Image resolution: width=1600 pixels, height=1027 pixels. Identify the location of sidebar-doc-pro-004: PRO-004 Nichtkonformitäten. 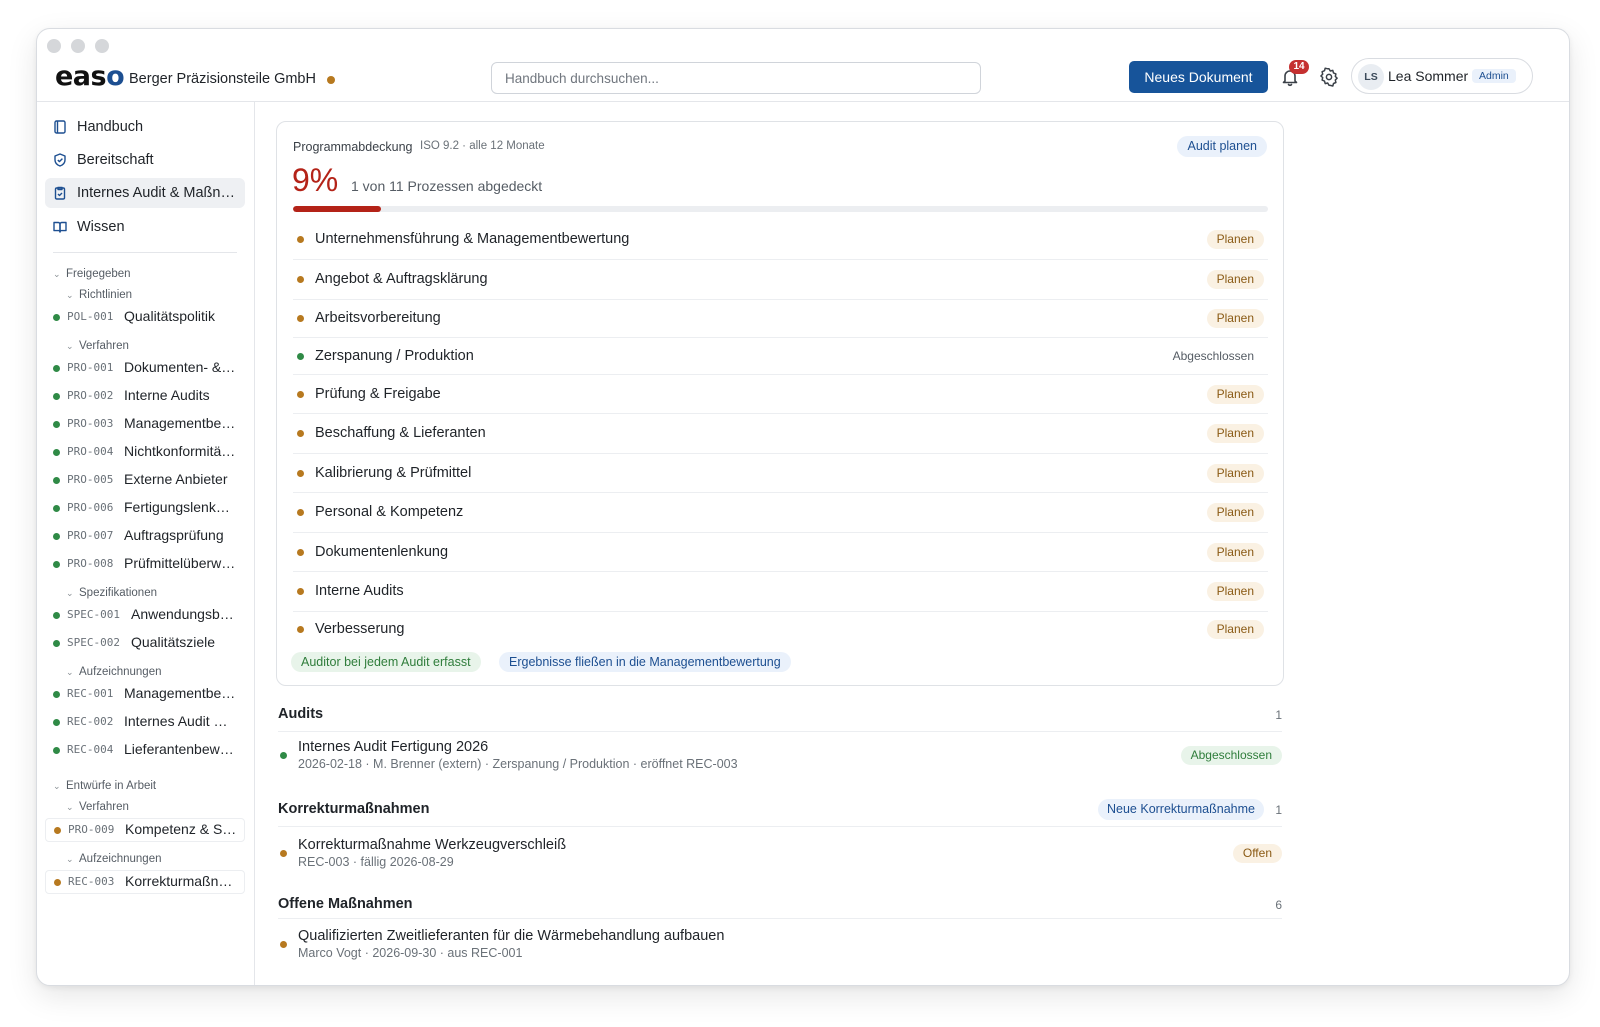
(145, 453).